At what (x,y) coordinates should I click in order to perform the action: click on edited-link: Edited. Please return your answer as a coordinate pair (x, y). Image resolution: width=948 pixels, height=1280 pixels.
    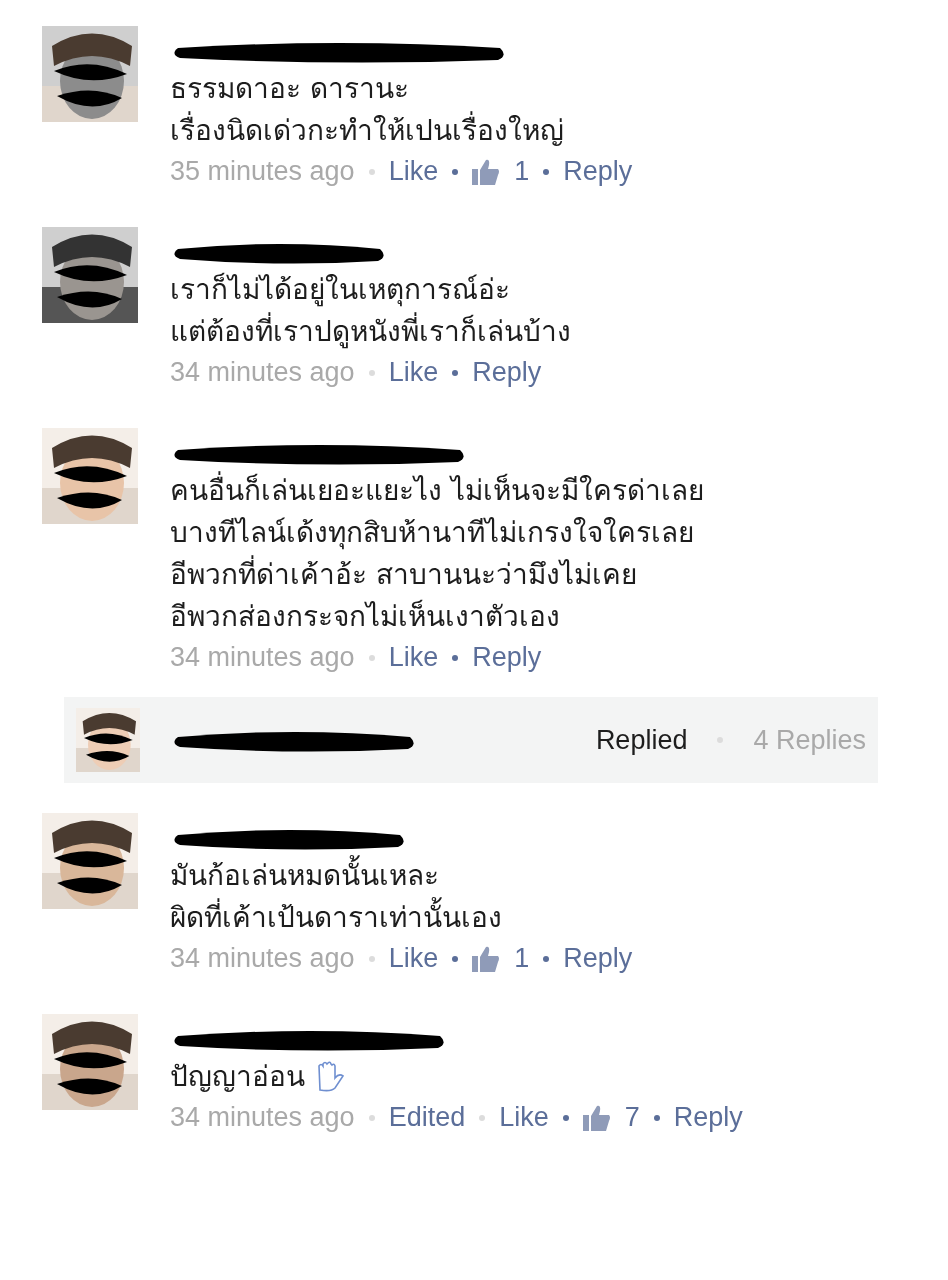
    Looking at the image, I should click on (427, 1117).